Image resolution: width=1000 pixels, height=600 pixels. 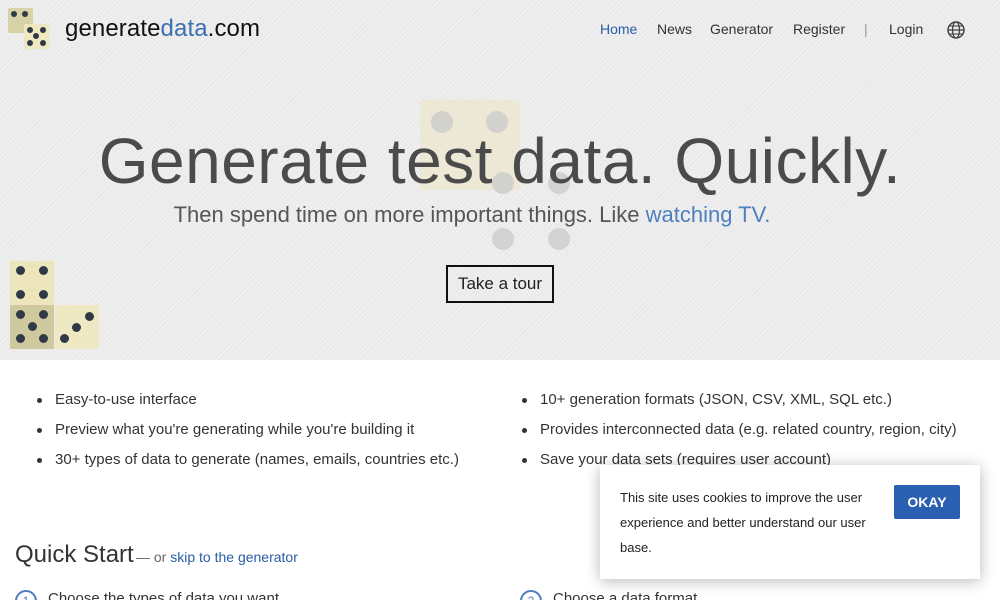 I want to click on step-number: 2, so click(x=531, y=595).